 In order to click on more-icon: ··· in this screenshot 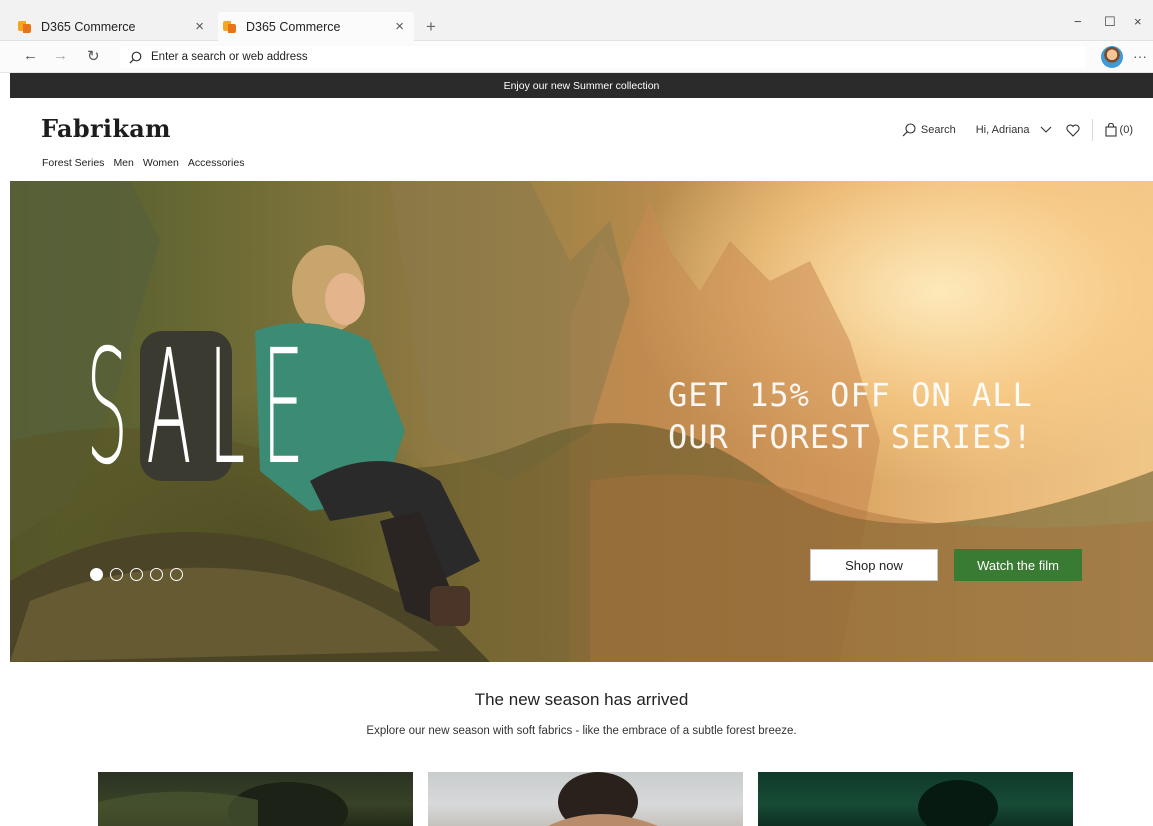, I will do `click(1140, 56)`.